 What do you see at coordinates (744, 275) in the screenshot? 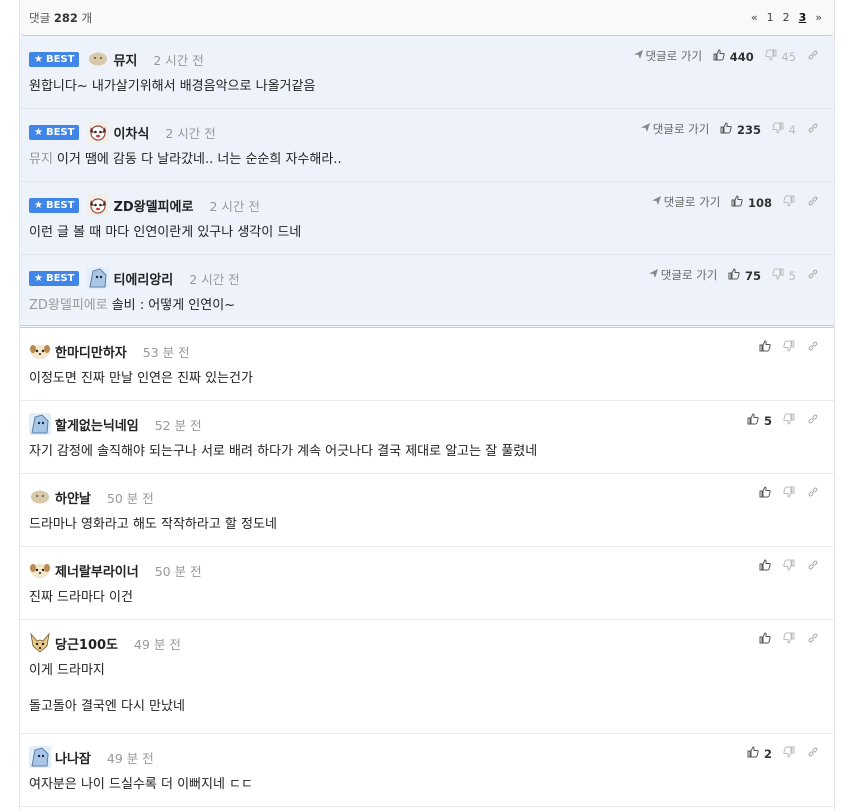
I see `like-button: 75` at bounding box center [744, 275].